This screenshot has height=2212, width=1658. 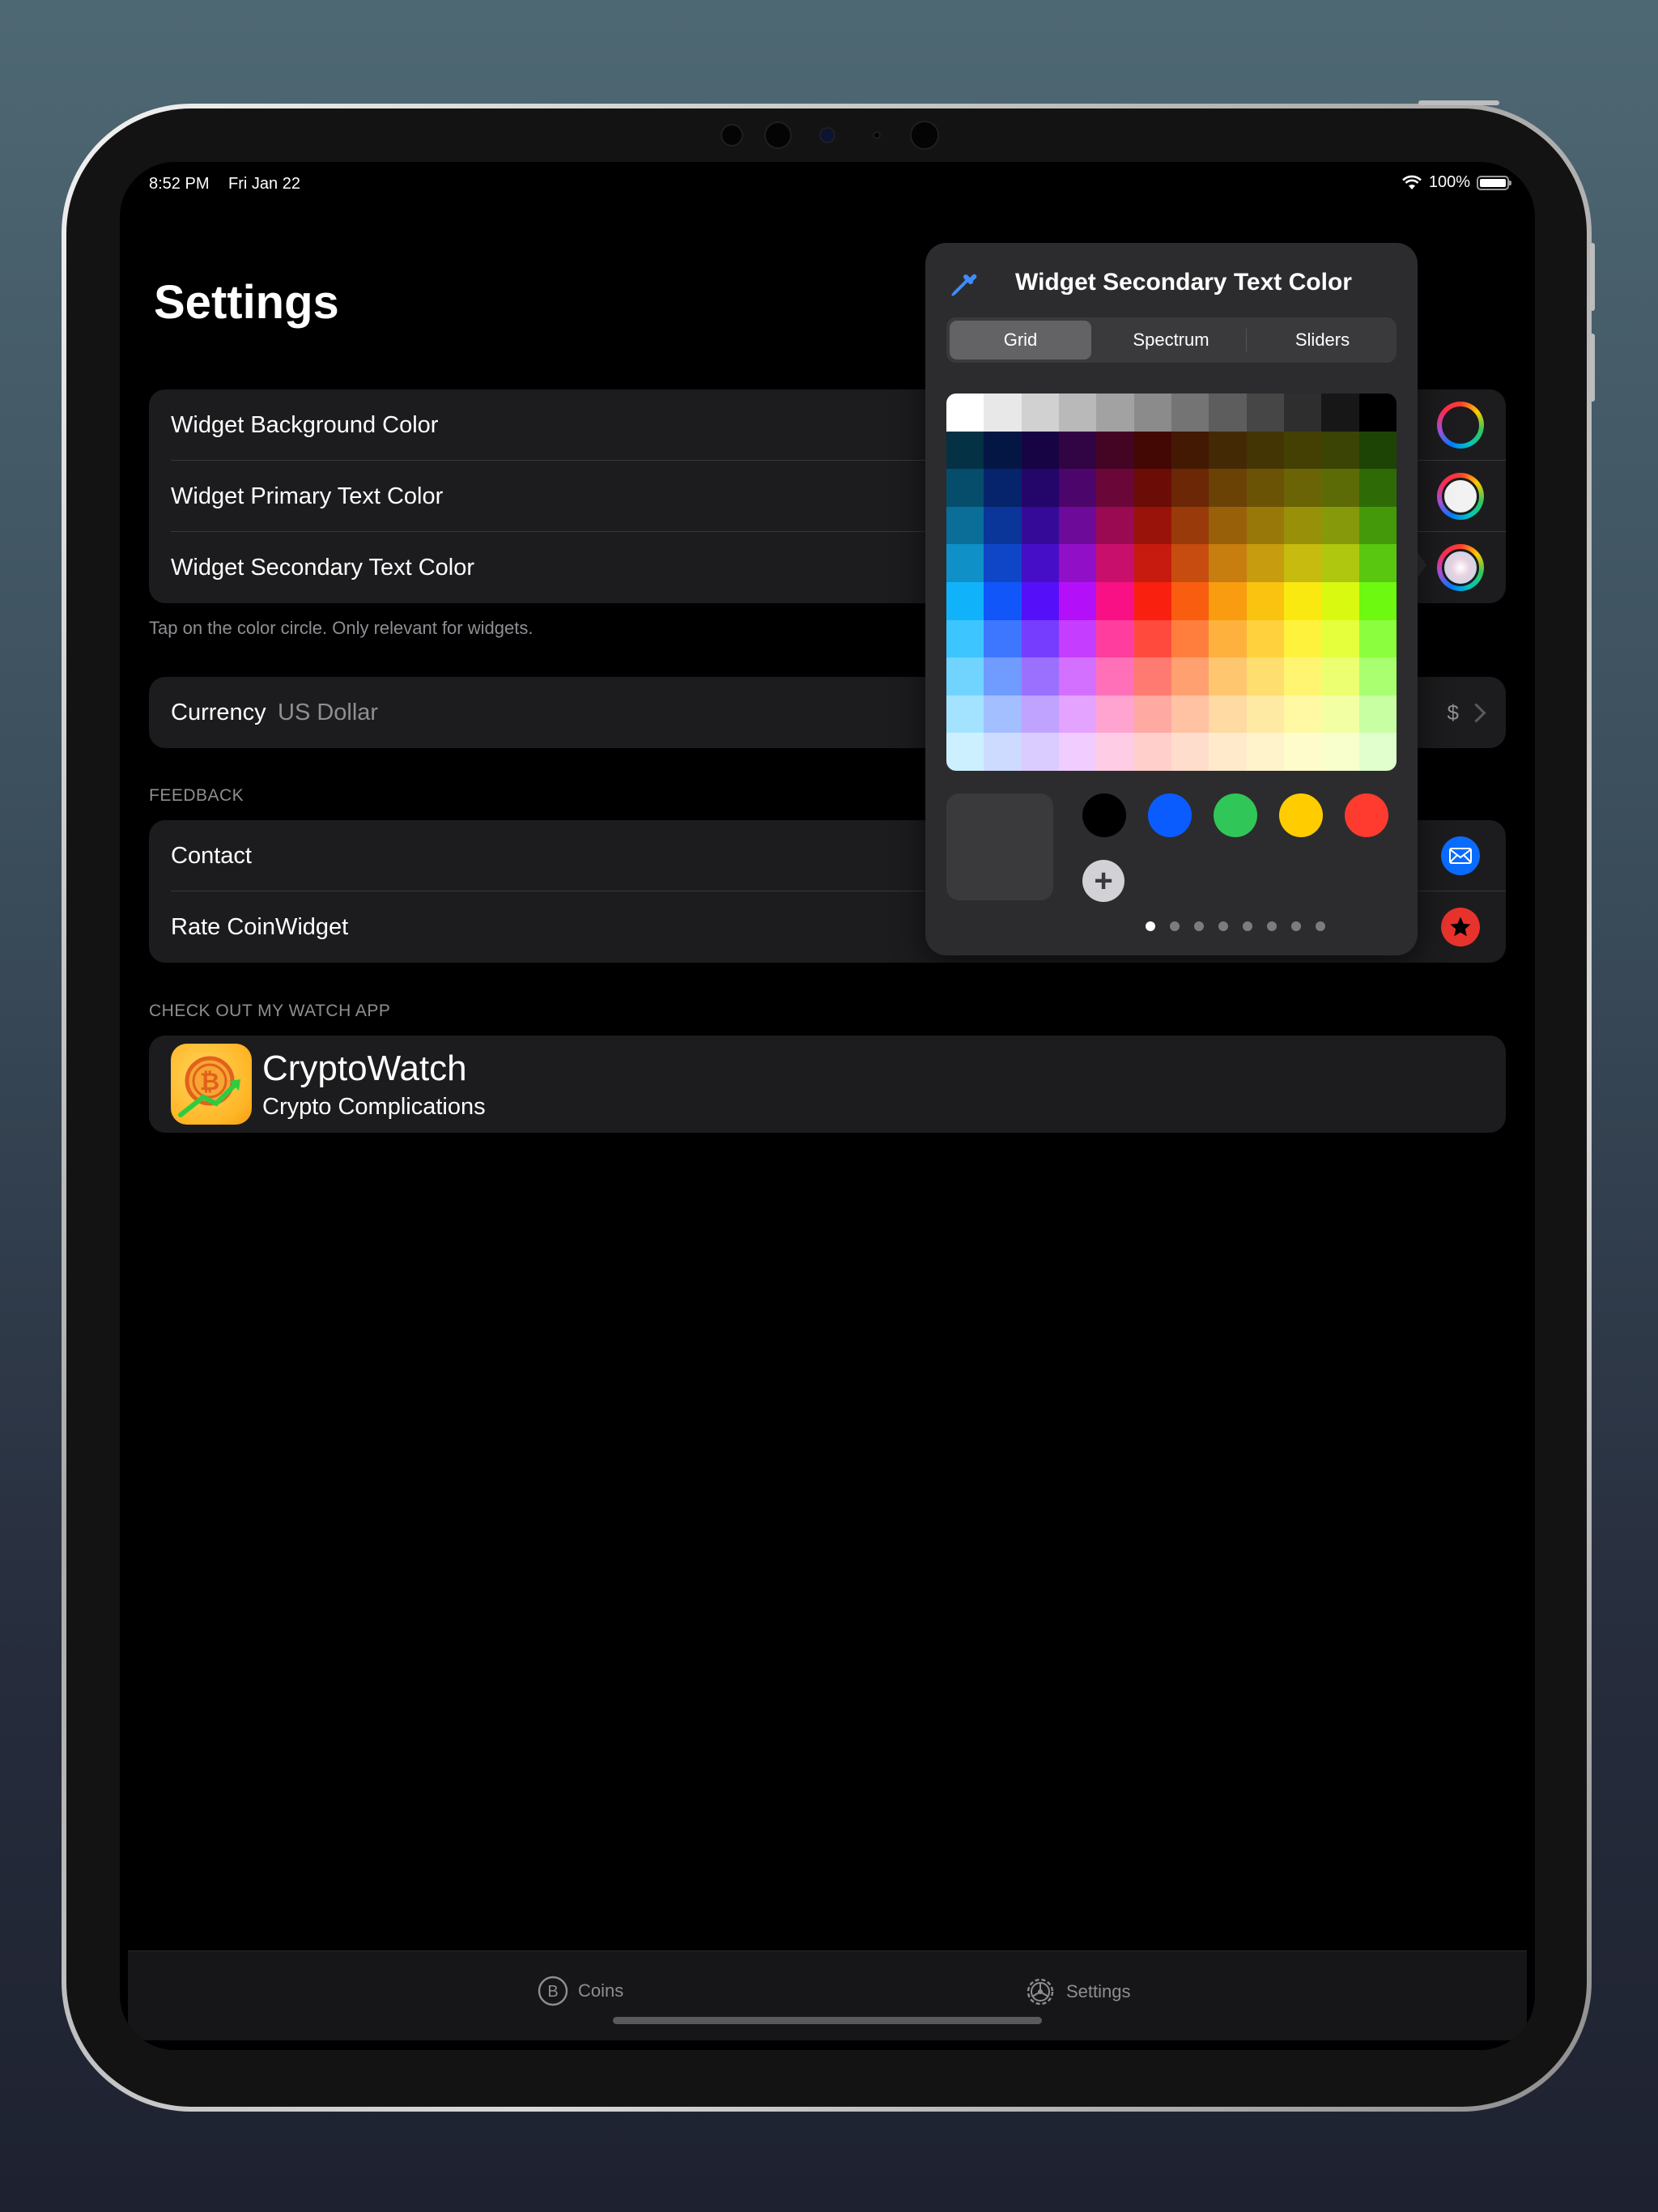 What do you see at coordinates (1301, 815) in the screenshot?
I see `swatch-yellow` at bounding box center [1301, 815].